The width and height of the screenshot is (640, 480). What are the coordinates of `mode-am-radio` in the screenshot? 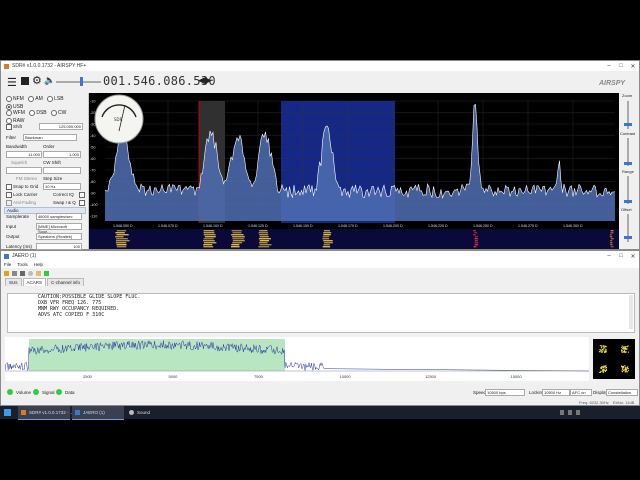 It's located at (31, 99).